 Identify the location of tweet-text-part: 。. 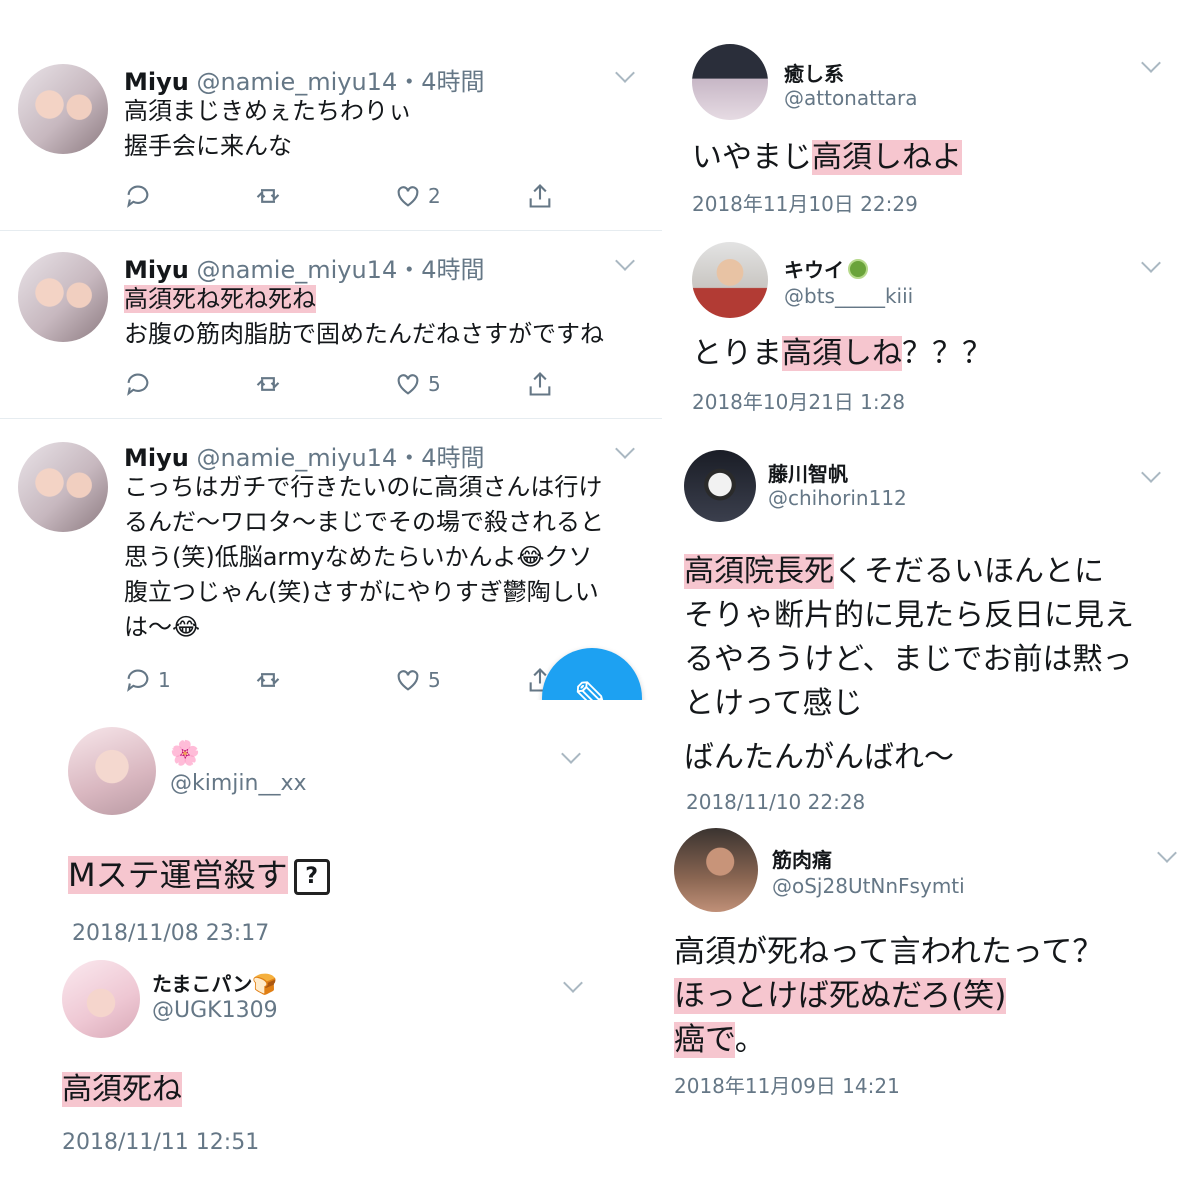
(750, 1040).